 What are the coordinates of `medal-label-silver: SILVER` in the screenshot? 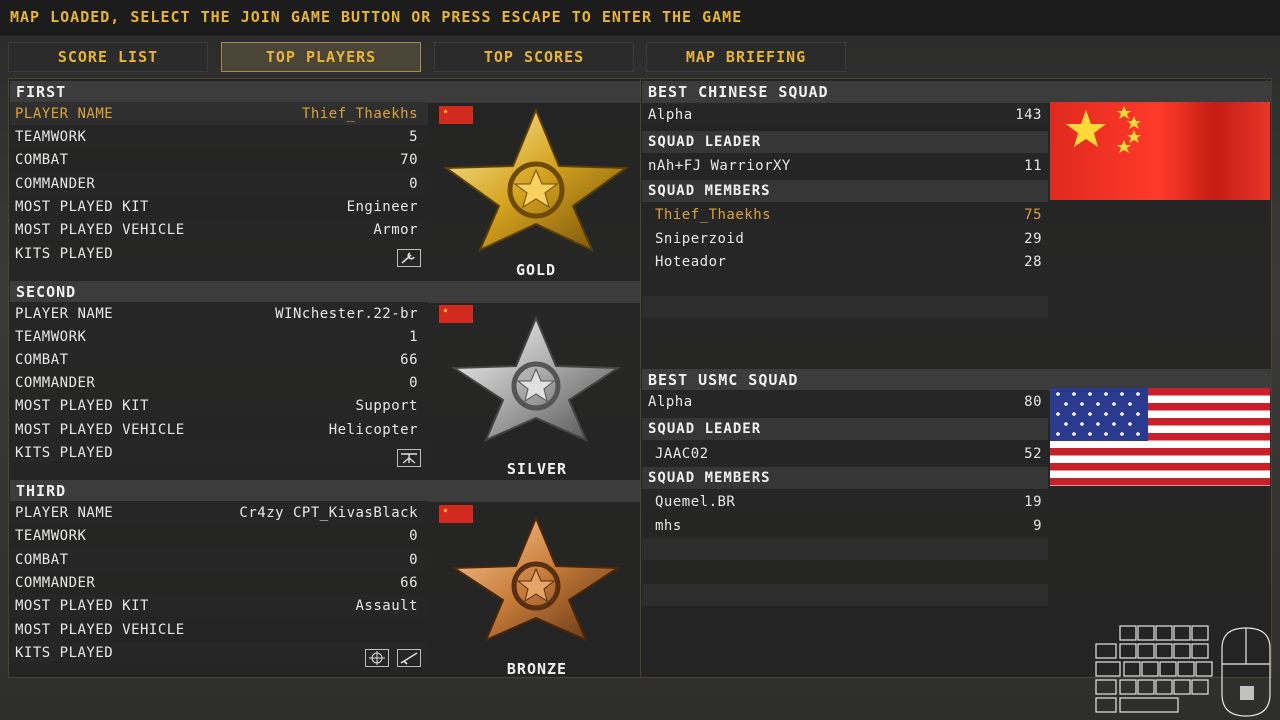 It's located at (537, 469).